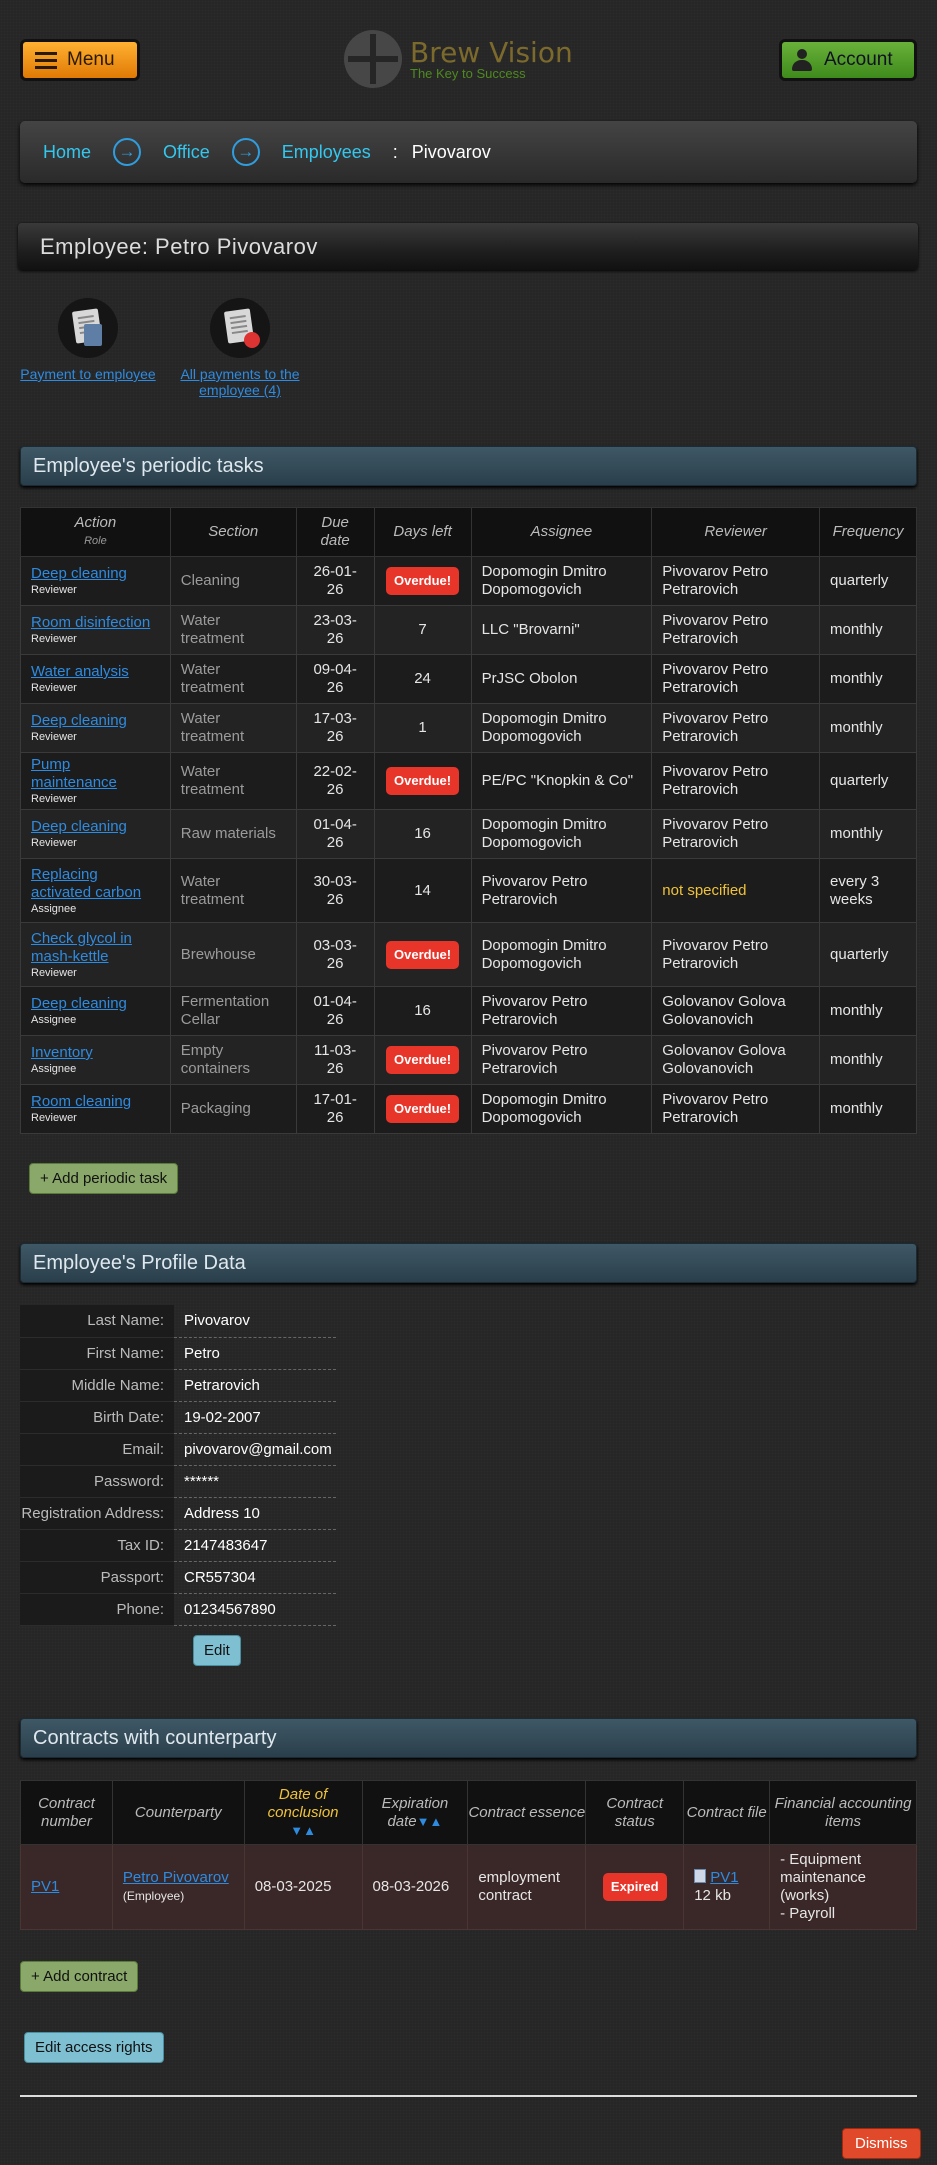  I want to click on edit-access-rights-button: Edit access rights, so click(94, 2047).